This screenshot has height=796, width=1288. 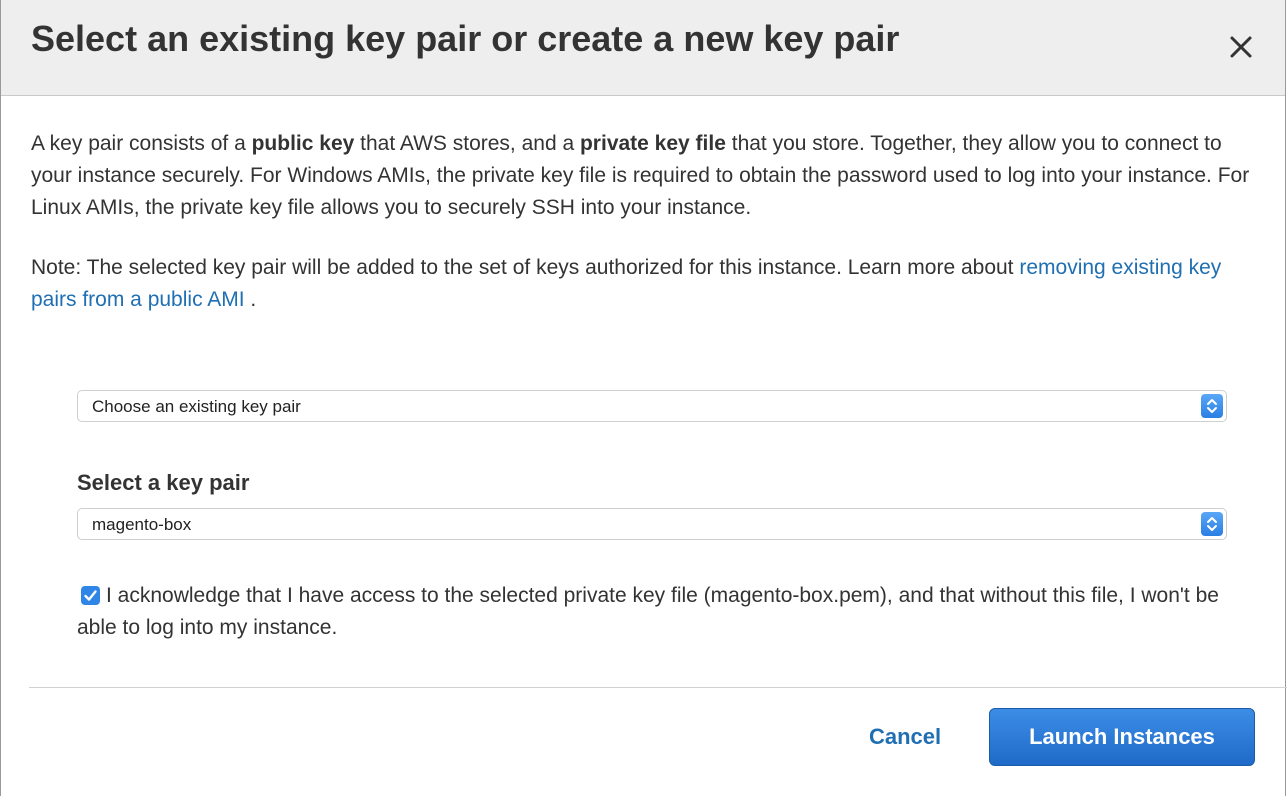 I want to click on acknowledge-checkbox, so click(x=90, y=595).